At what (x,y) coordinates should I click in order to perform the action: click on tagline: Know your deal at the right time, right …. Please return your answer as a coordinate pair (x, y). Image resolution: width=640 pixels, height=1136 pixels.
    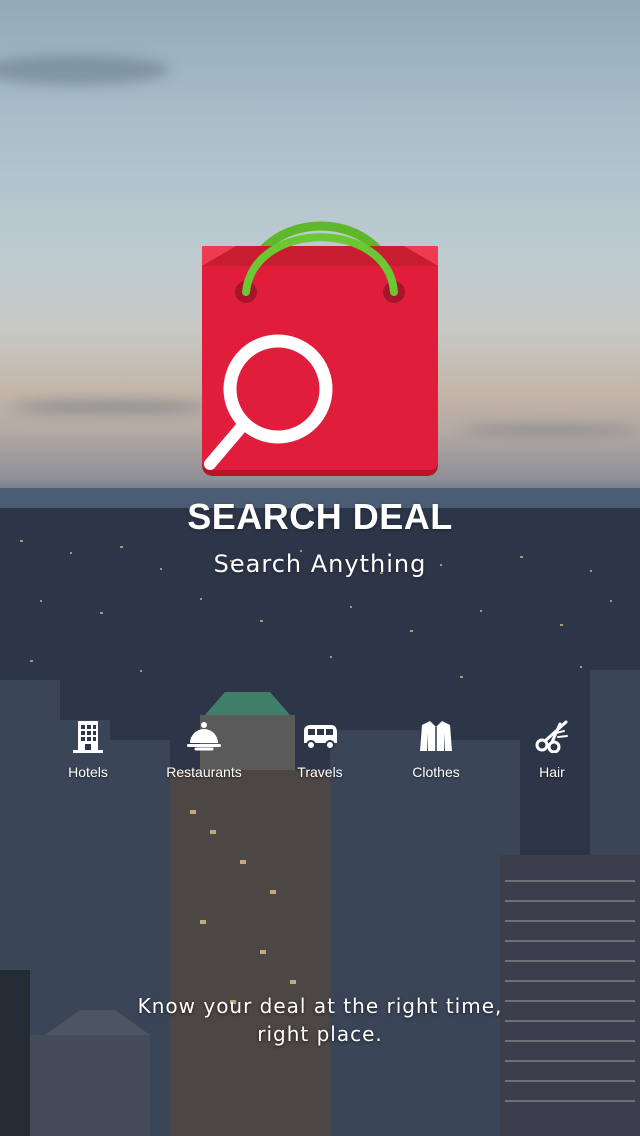
    Looking at the image, I should click on (320, 1020).